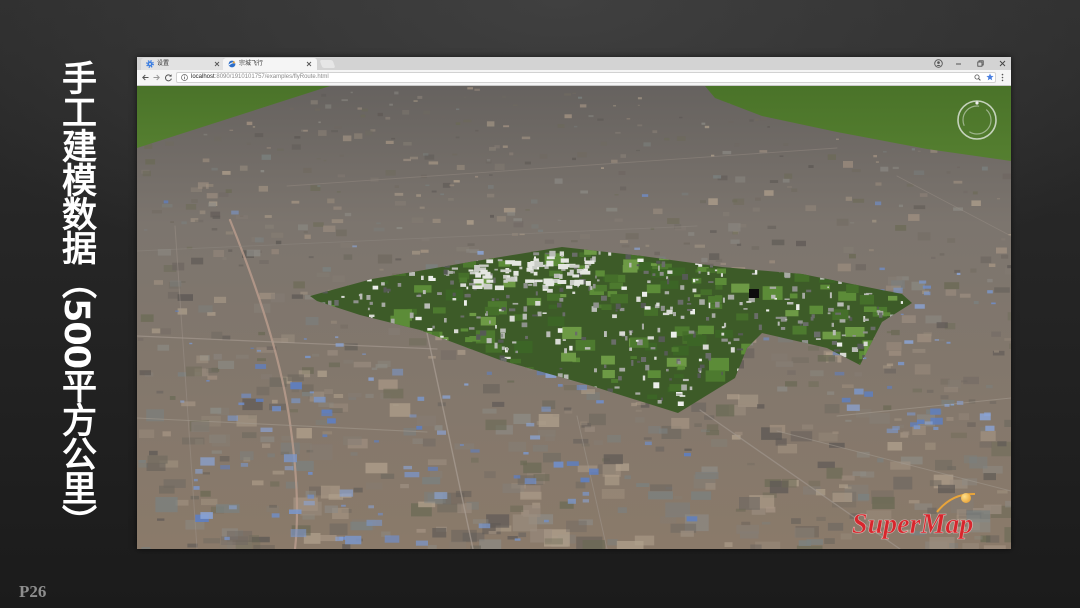 Image resolution: width=1080 pixels, height=608 pixels. What do you see at coordinates (1002, 63) in the screenshot?
I see `close-window-icon` at bounding box center [1002, 63].